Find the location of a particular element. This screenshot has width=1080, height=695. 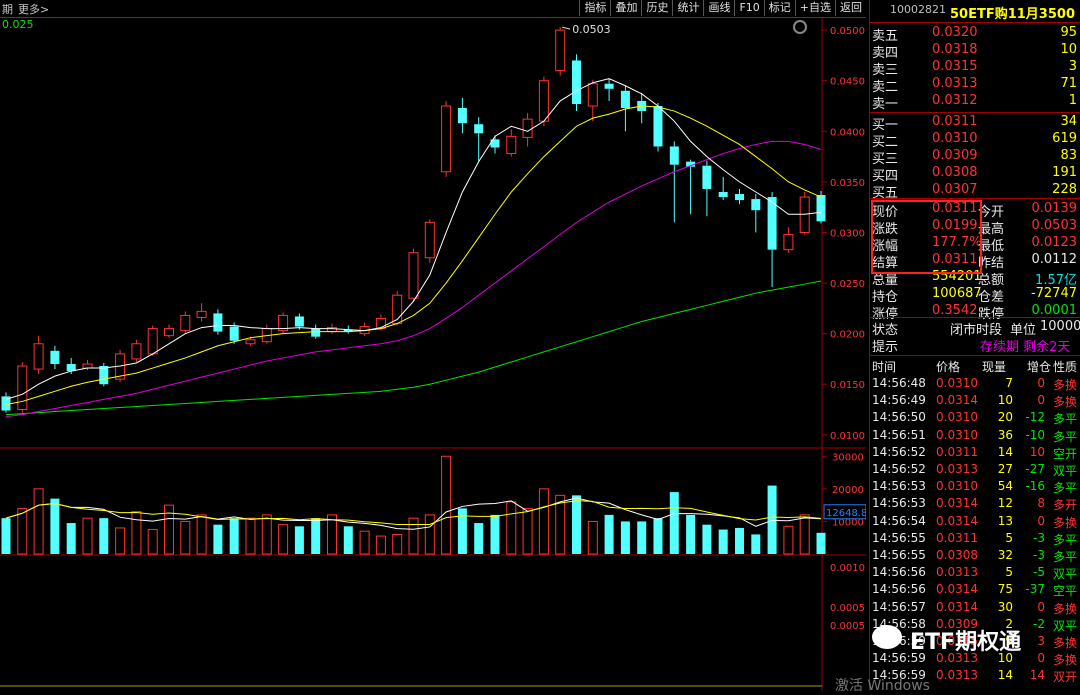

add-watchlist-button: +自选 is located at coordinates (814, 8).